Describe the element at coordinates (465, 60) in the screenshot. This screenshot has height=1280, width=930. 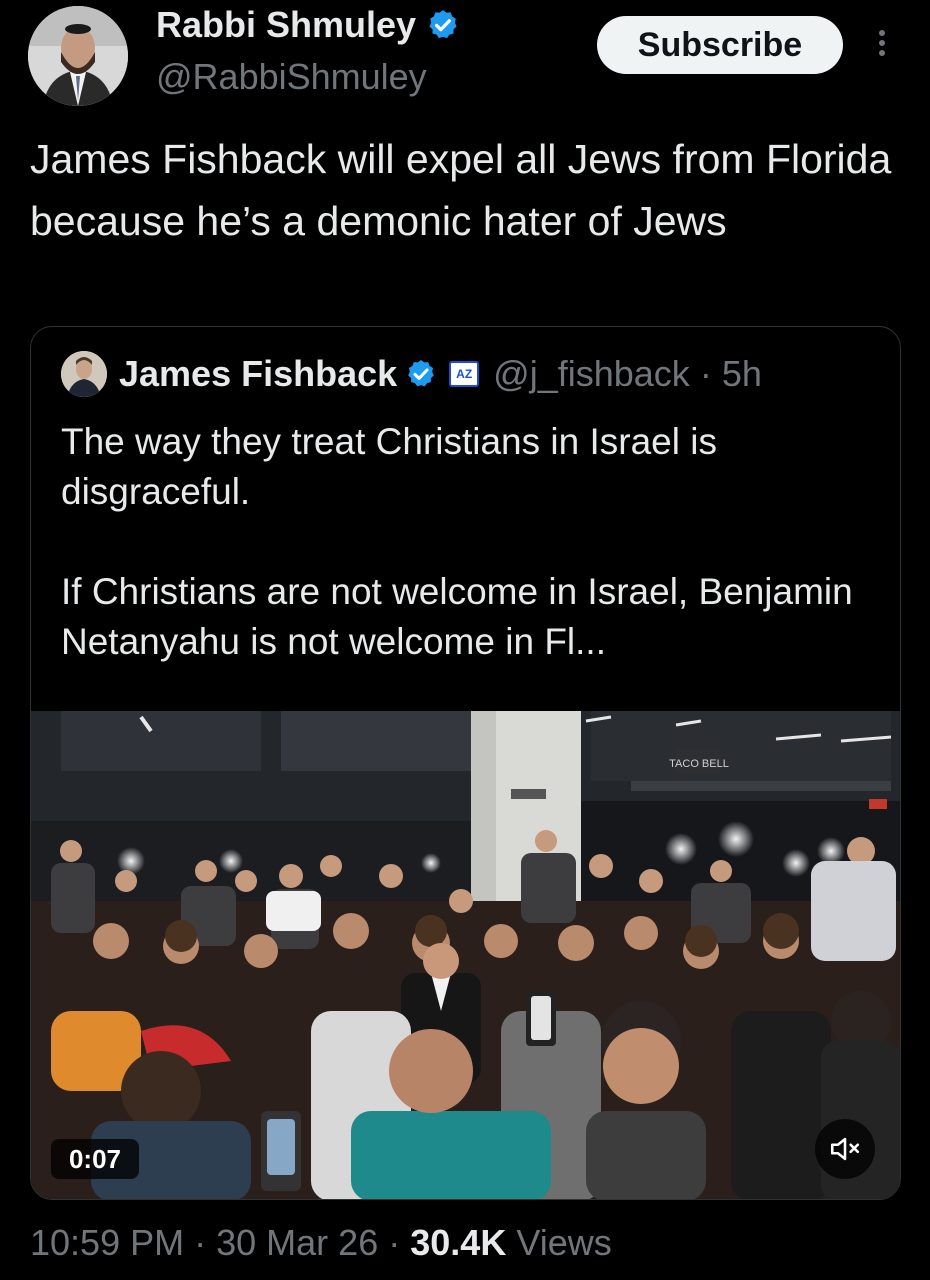
I see `tweet-header: Rabbi Shmuley @RabbiShmuley Subscribe` at that location.